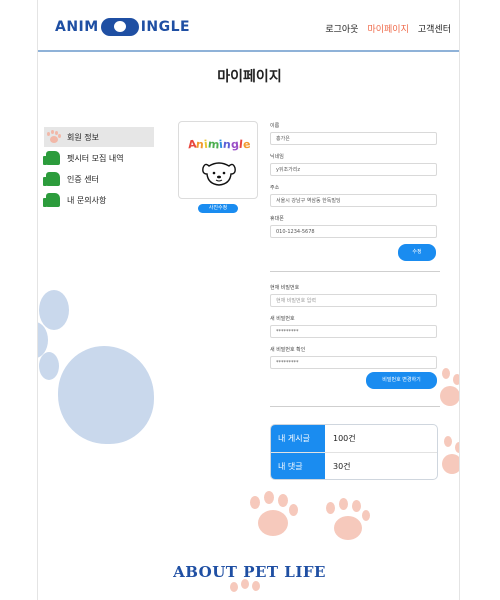  What do you see at coordinates (83, 137) in the screenshot?
I see `sidebar-item-label: 회원 정보` at bounding box center [83, 137].